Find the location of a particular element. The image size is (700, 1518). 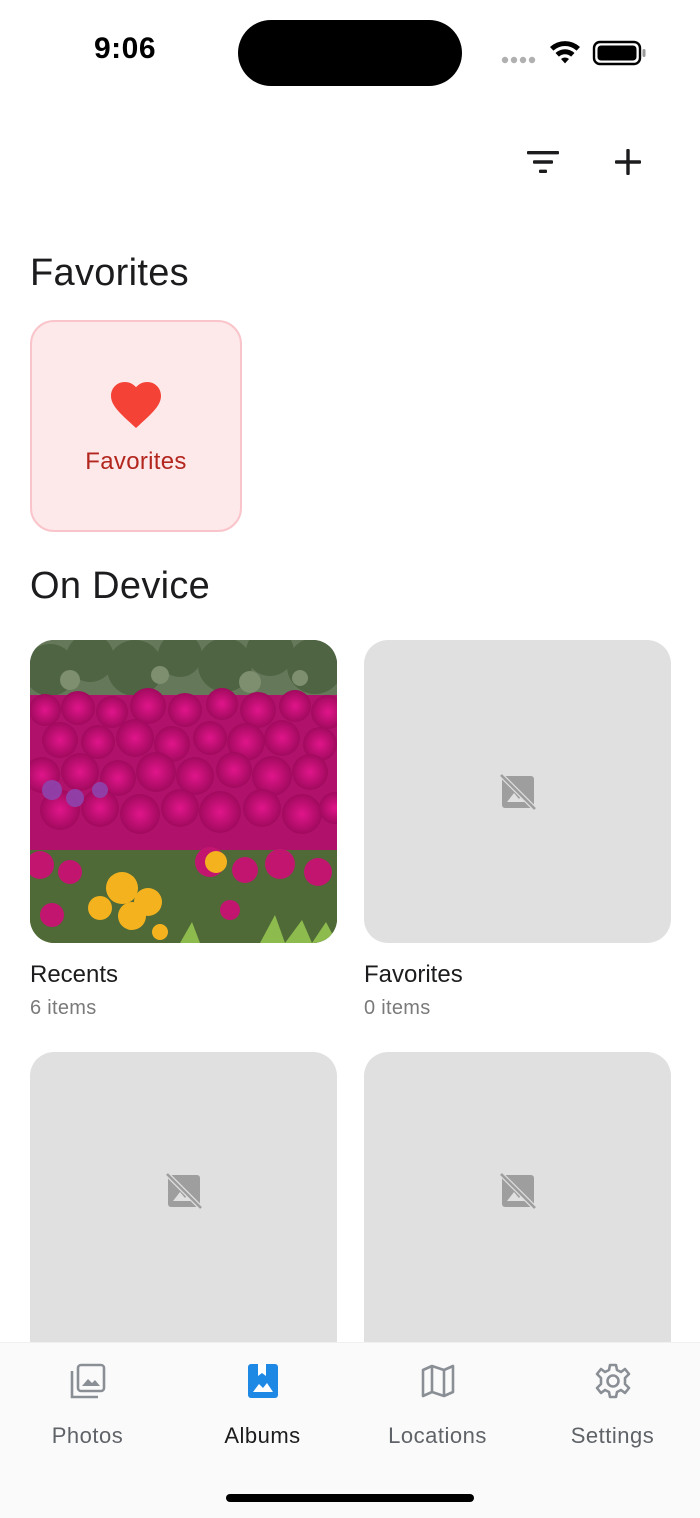

status-bar: 9:06 is located at coordinates (350, 50).